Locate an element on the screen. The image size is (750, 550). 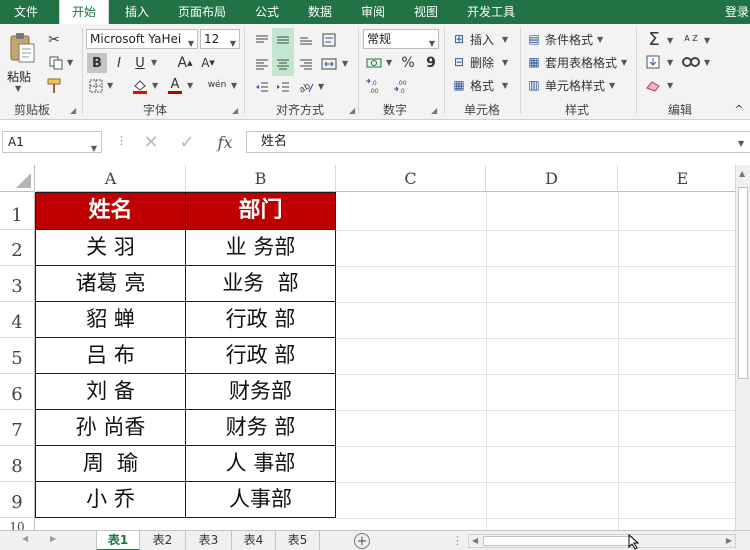
number-format-select: 常规 ▼ is located at coordinates (401, 39).